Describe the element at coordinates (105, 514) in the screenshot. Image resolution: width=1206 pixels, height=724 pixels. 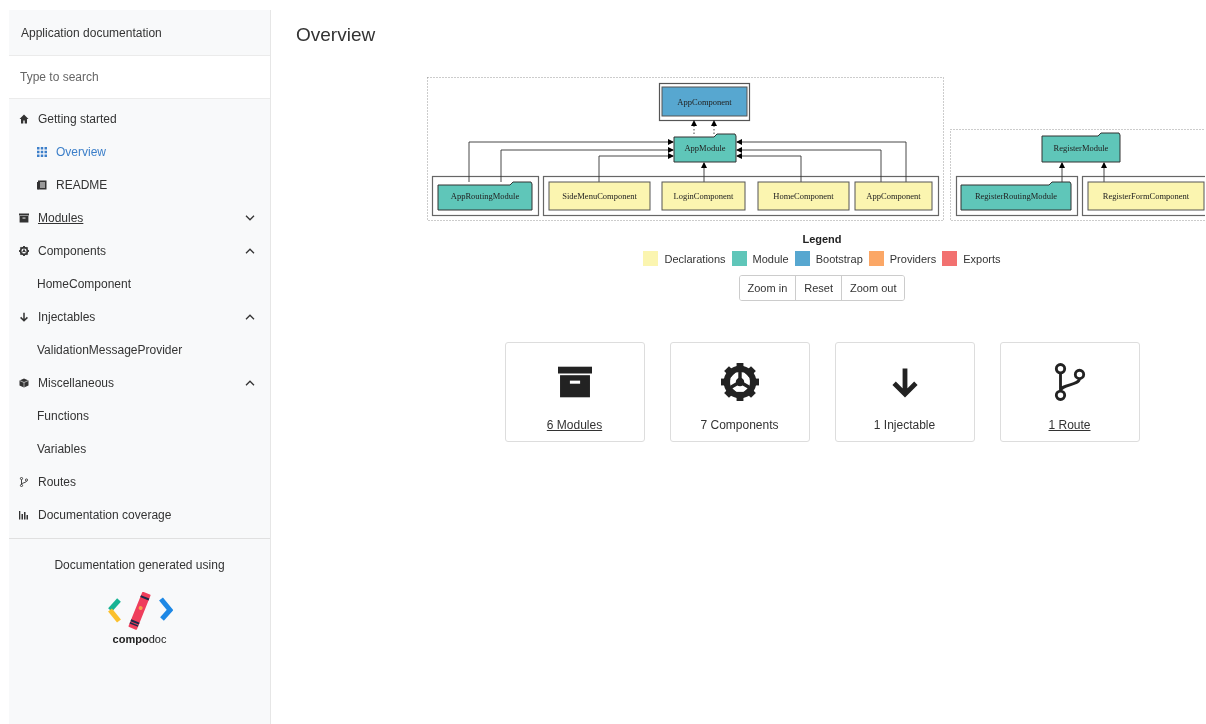
I see `nav-link: Documentation coverage` at that location.